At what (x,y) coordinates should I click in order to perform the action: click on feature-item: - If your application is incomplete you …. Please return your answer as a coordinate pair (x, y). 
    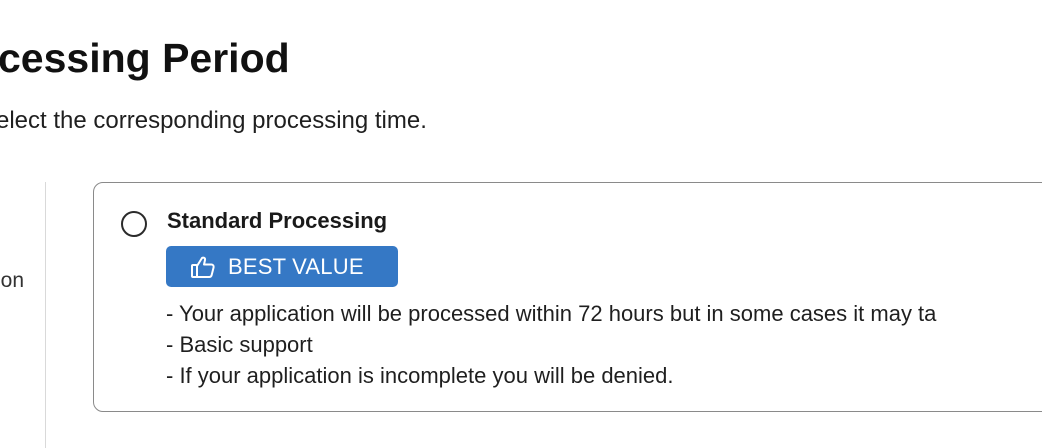
    Looking at the image, I should click on (420, 375).